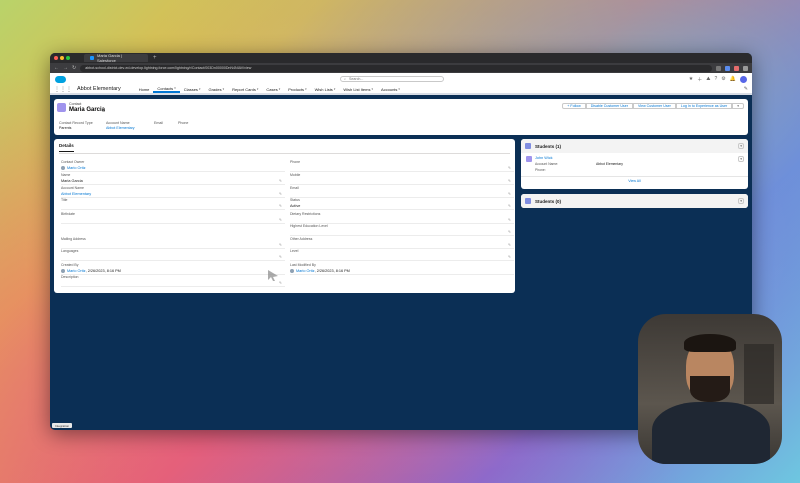  Describe the element at coordinates (144, 89) in the screenshot. I see `nav-item-home: Home` at that location.